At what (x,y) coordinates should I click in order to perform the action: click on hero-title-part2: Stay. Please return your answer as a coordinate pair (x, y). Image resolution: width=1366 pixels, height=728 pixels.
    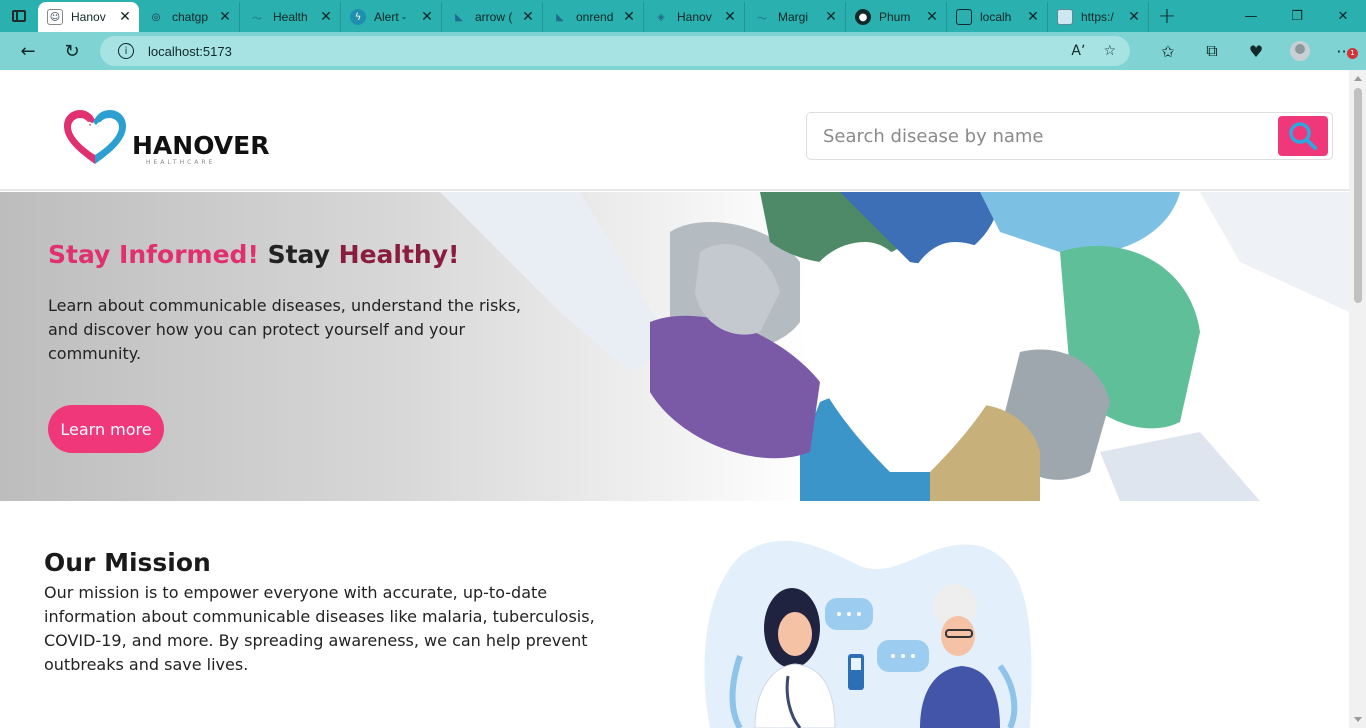
    Looking at the image, I should click on (298, 254).